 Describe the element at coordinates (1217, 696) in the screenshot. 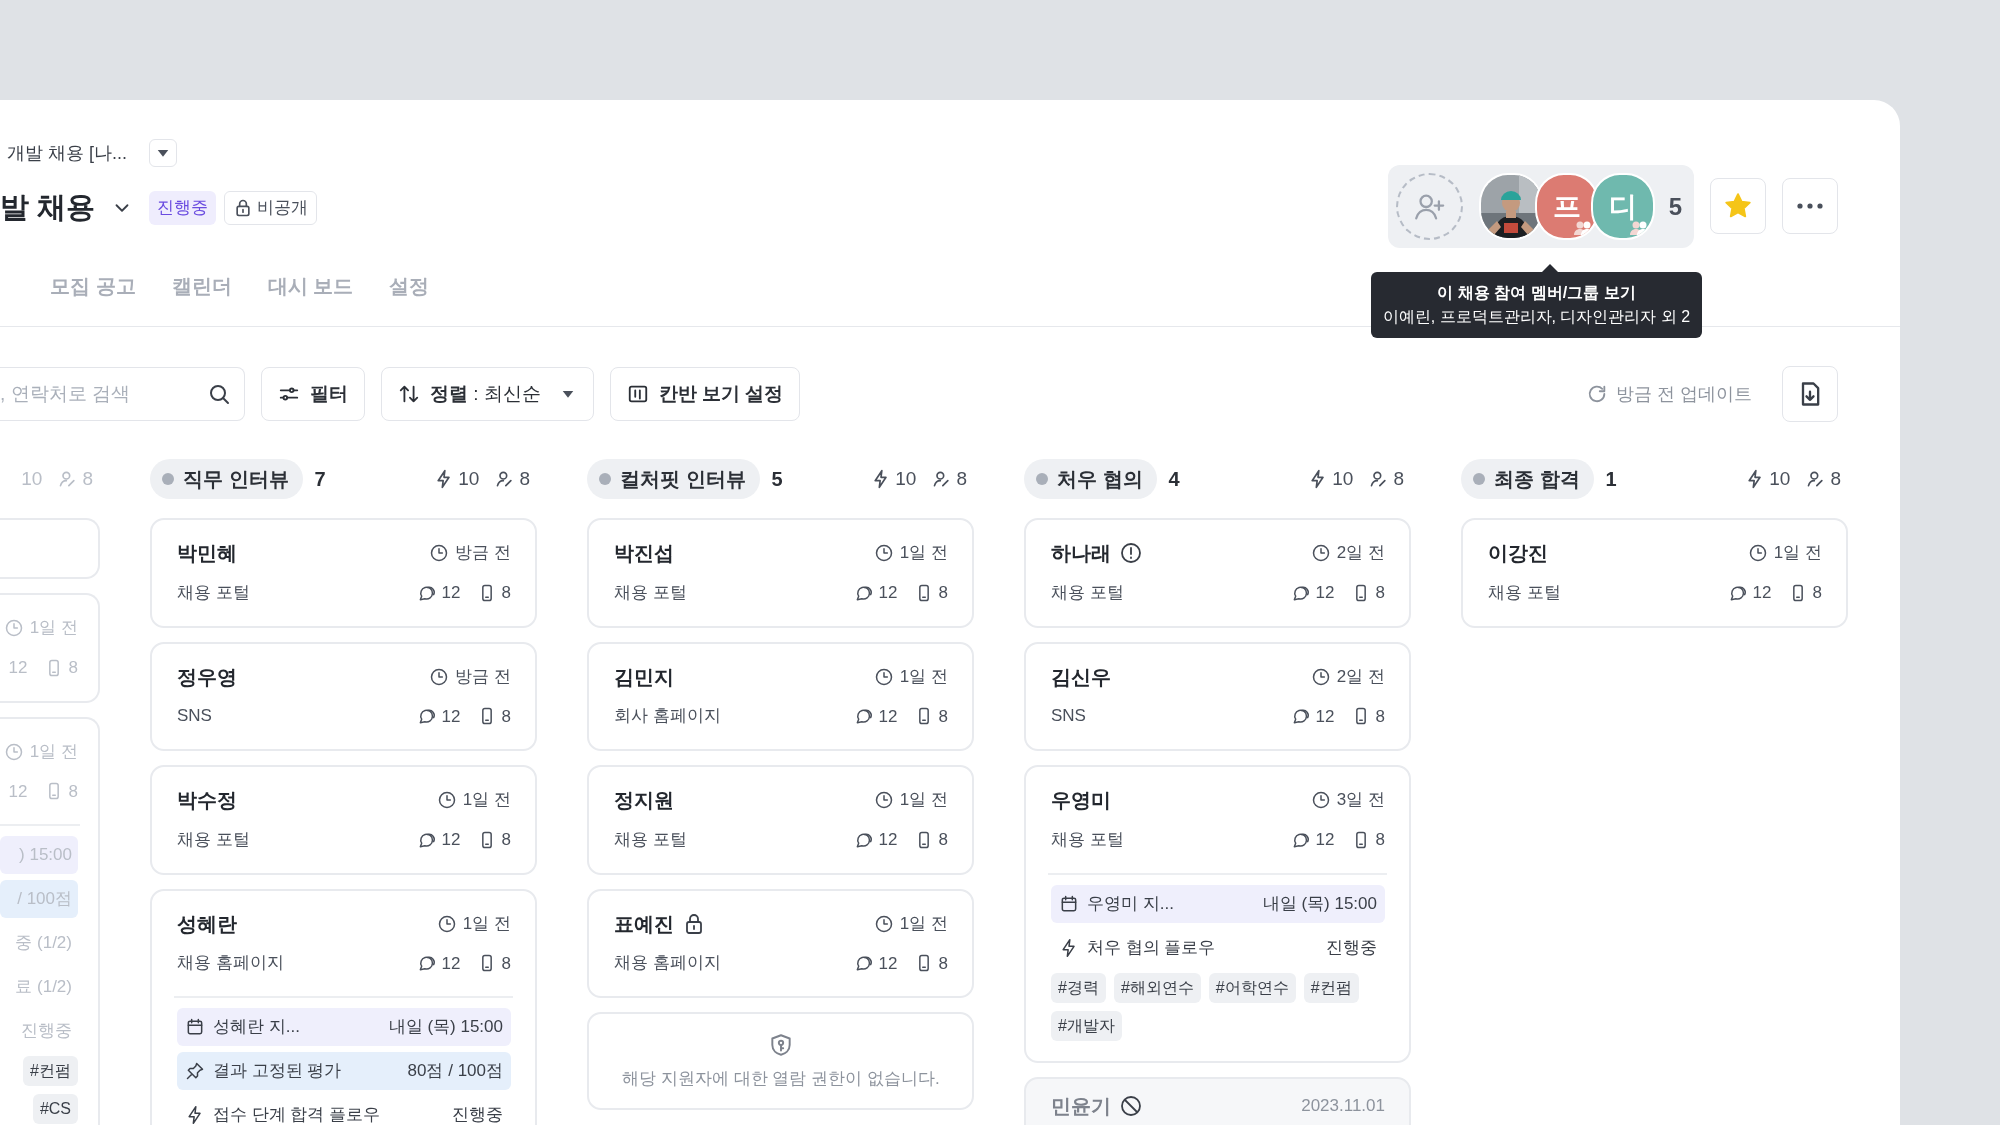

I see `applicant-card: 김신우 2일 전 SNS 12 8` at that location.